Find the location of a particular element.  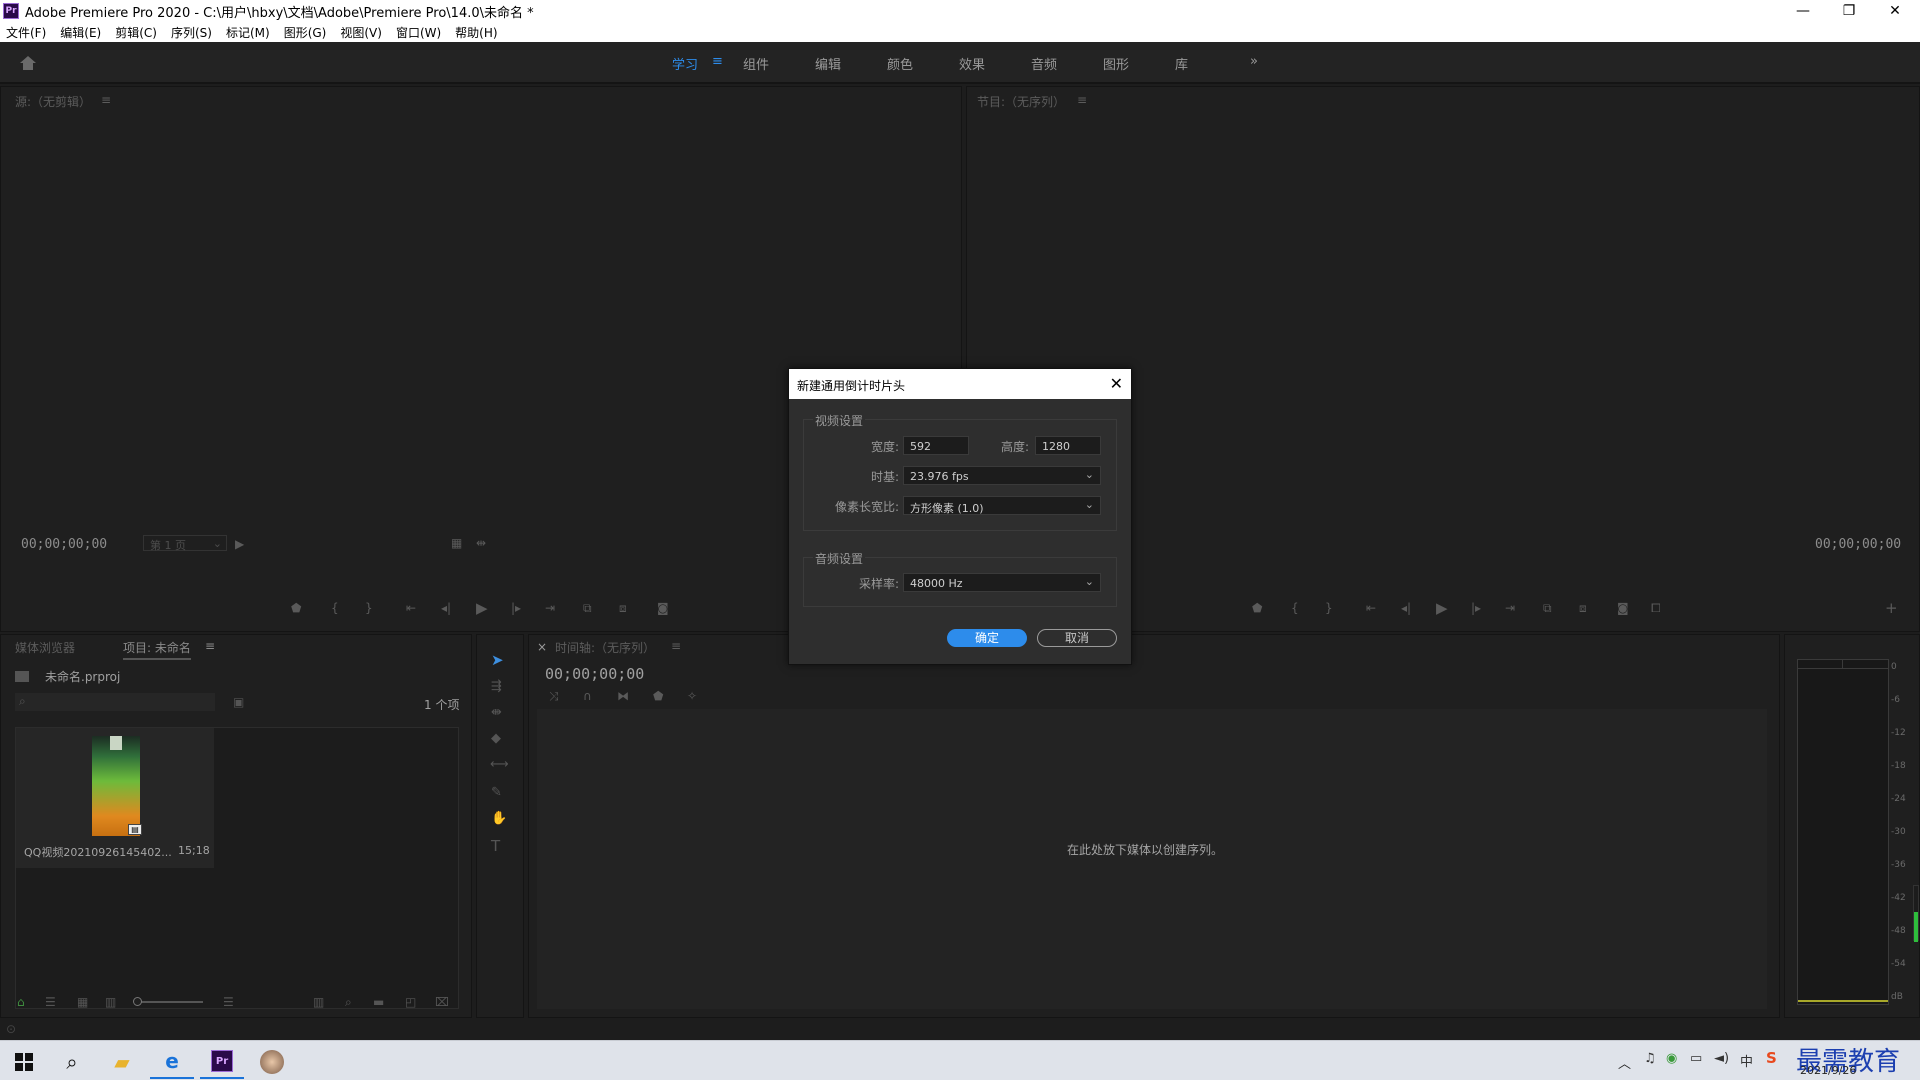

step-back-icon: ◂| is located at coordinates (446, 608).